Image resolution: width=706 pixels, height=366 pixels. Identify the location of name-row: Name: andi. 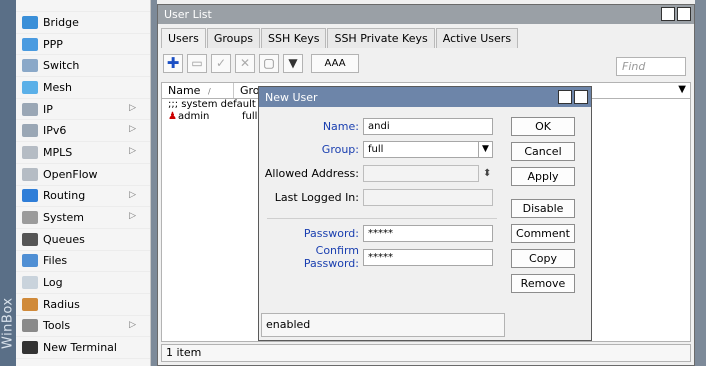
(378, 126).